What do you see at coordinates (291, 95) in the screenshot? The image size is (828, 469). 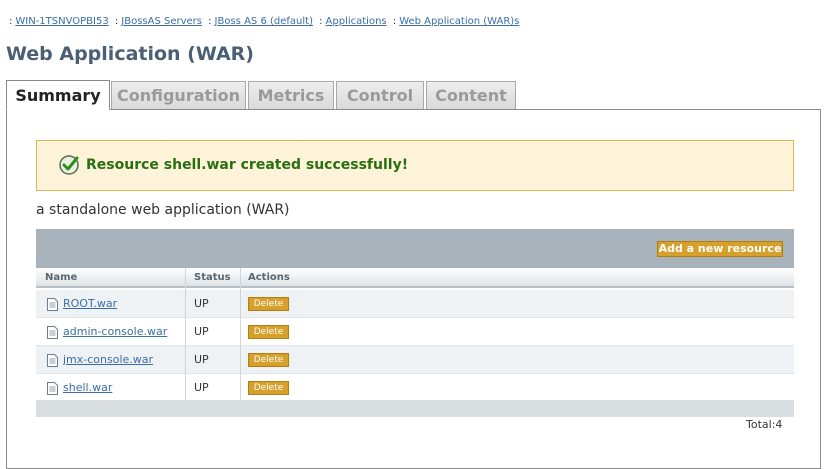 I see `tab-metrics: Metrics` at bounding box center [291, 95].